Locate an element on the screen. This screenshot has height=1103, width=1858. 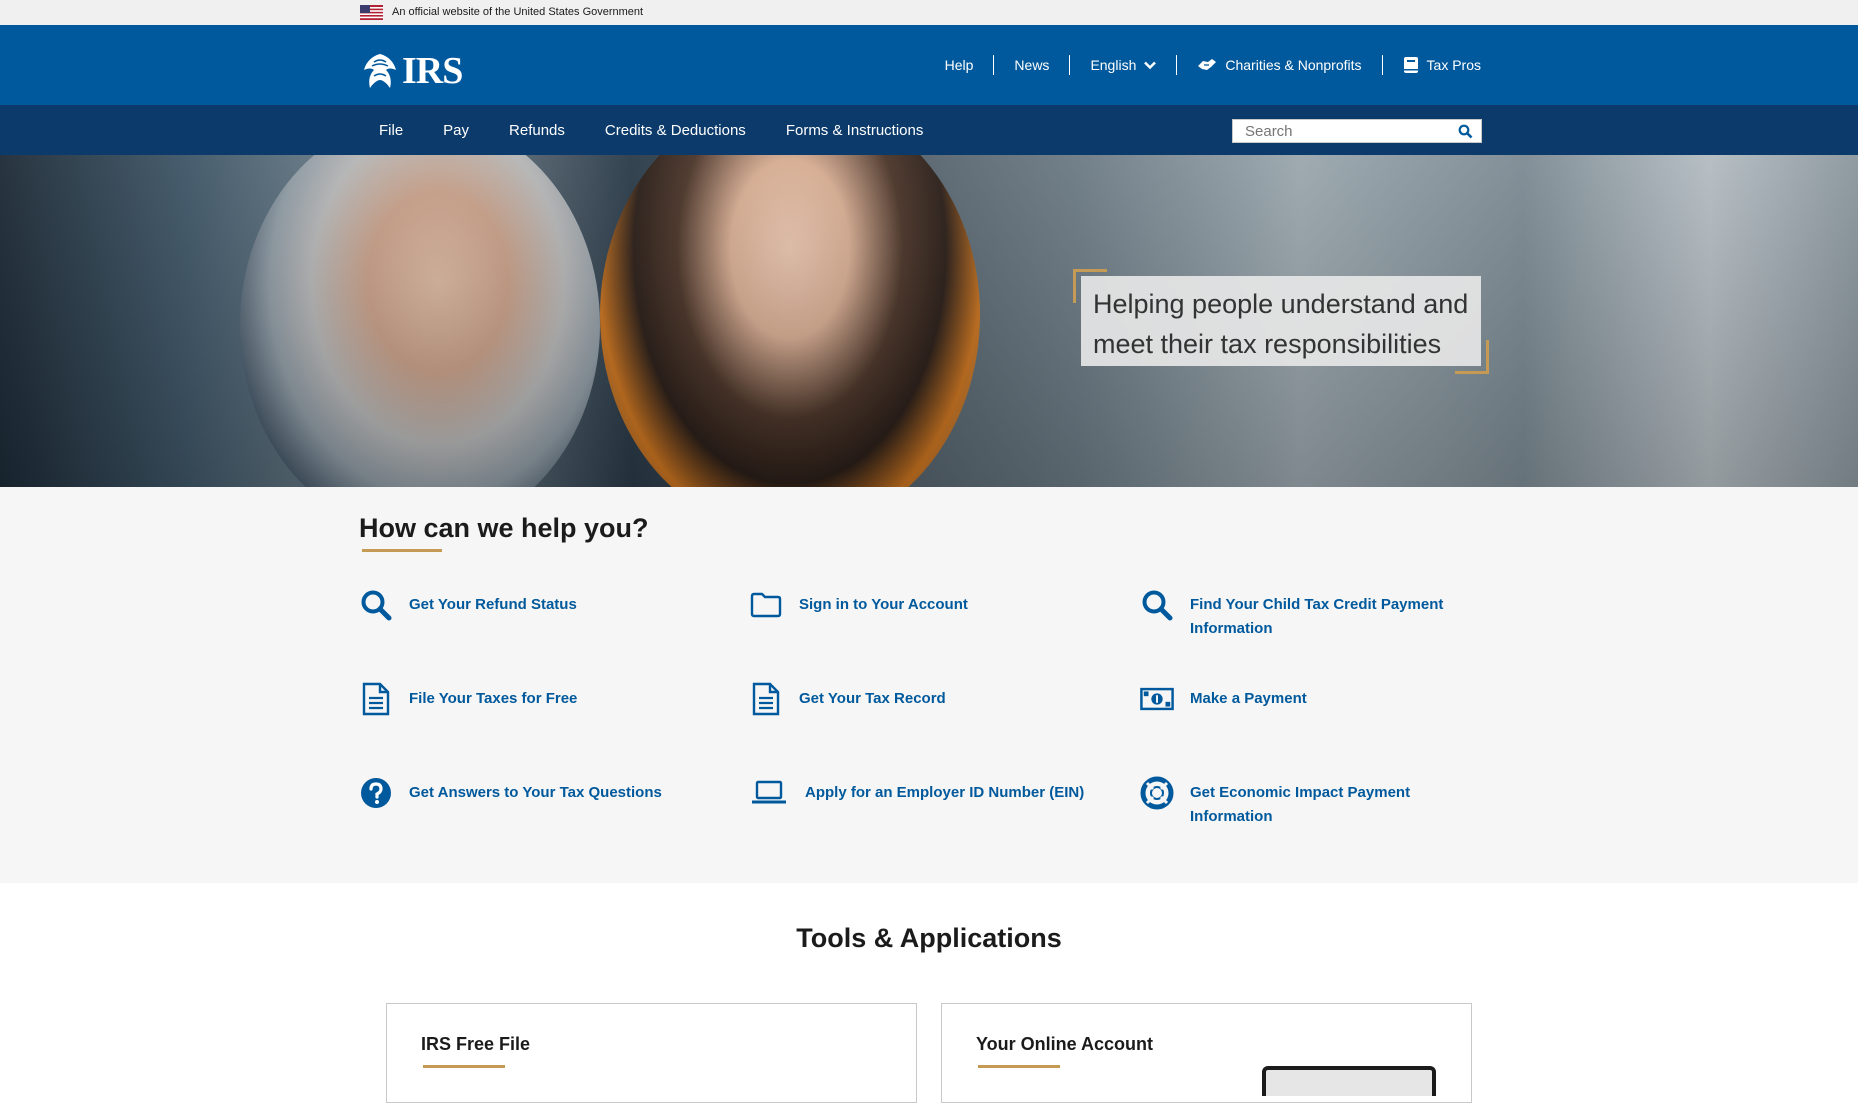
help-item-sign-in: Sign in to Your Account is located at coordinates (929, 605).